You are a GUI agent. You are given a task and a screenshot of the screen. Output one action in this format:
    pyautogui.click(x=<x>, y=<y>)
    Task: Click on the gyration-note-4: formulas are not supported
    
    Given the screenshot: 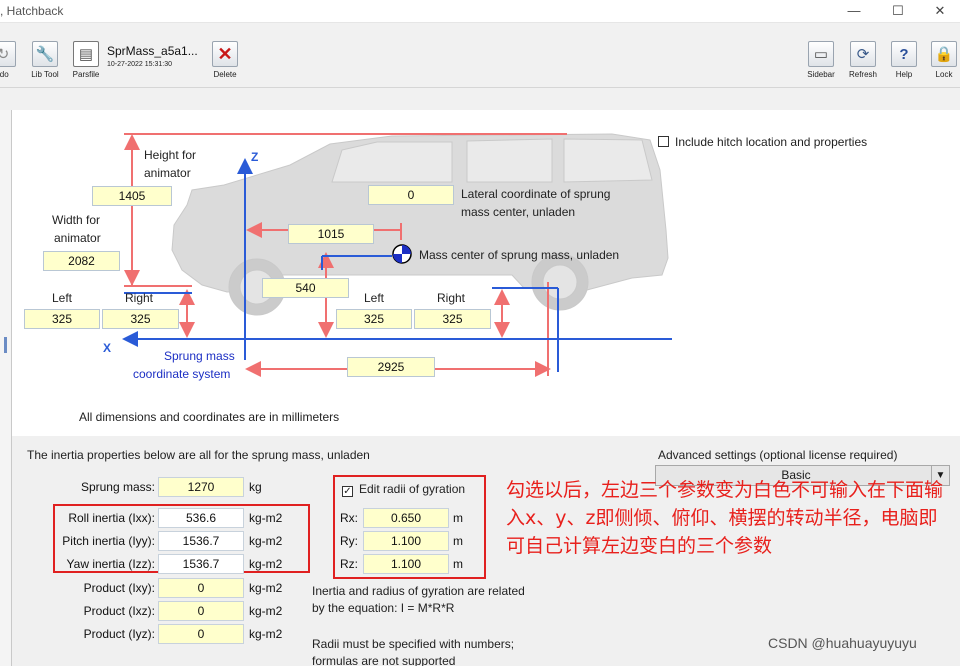 What is the action you would take?
    pyautogui.click(x=384, y=660)
    